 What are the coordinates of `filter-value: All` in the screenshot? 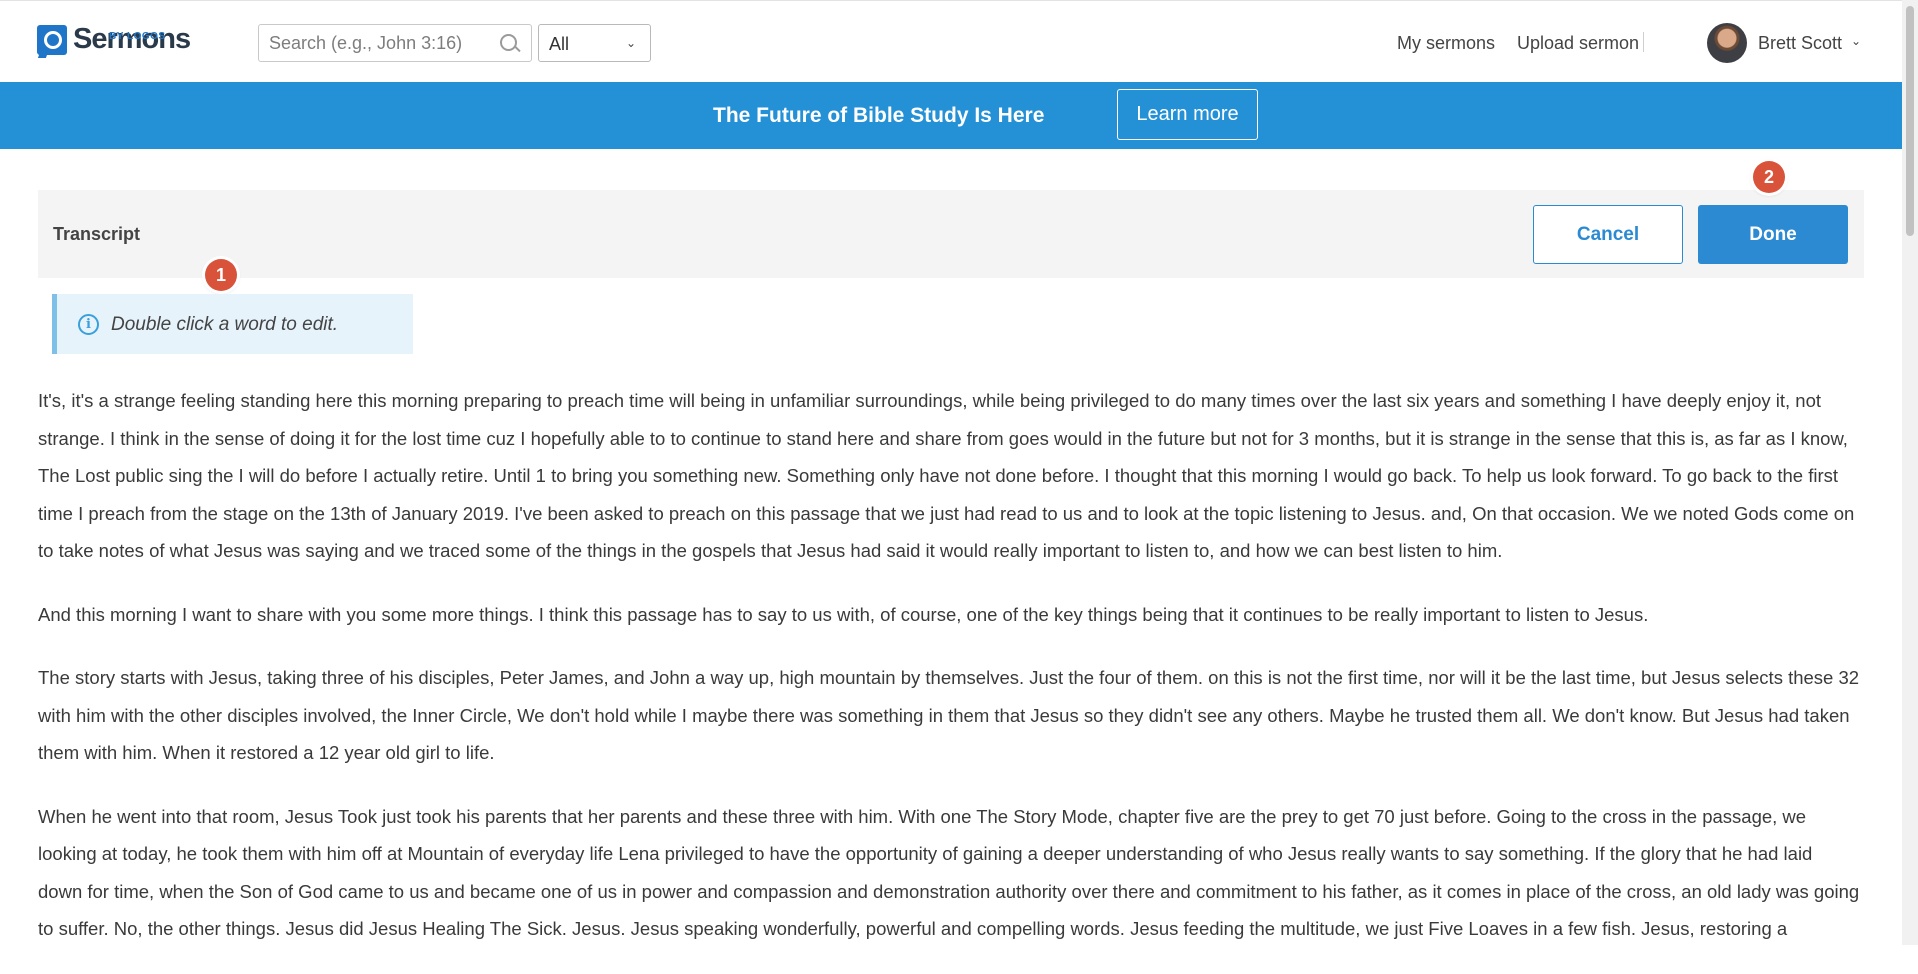 It's located at (559, 44).